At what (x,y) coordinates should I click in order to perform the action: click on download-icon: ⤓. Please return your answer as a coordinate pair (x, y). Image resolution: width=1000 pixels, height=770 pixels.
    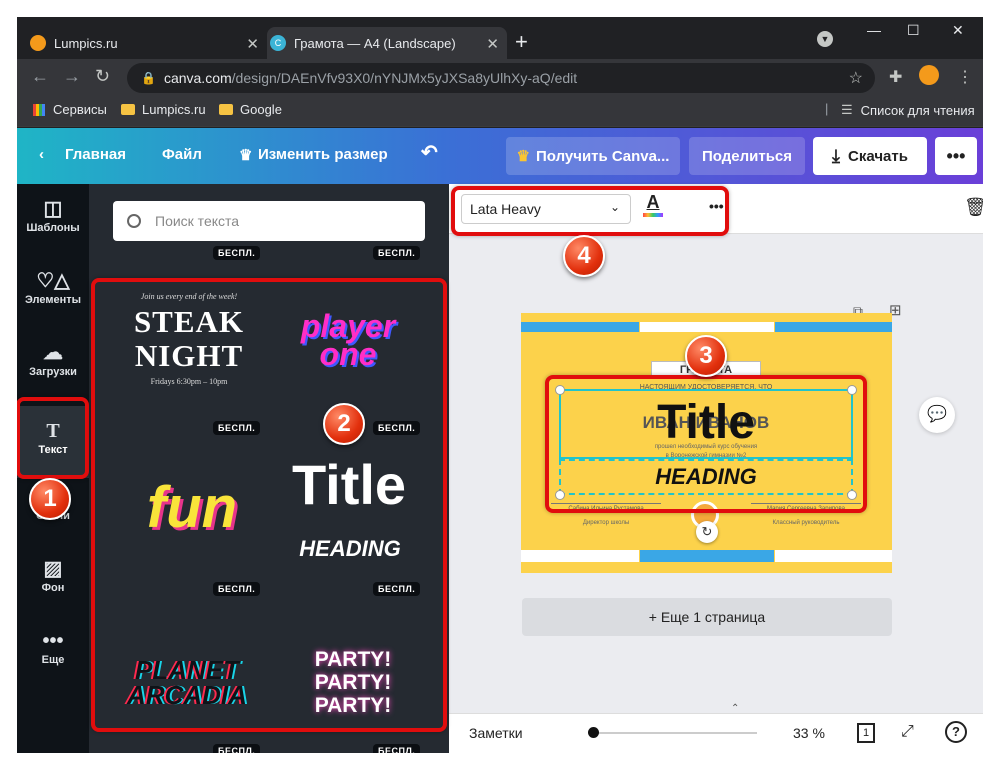
    Looking at the image, I should click on (836, 155).